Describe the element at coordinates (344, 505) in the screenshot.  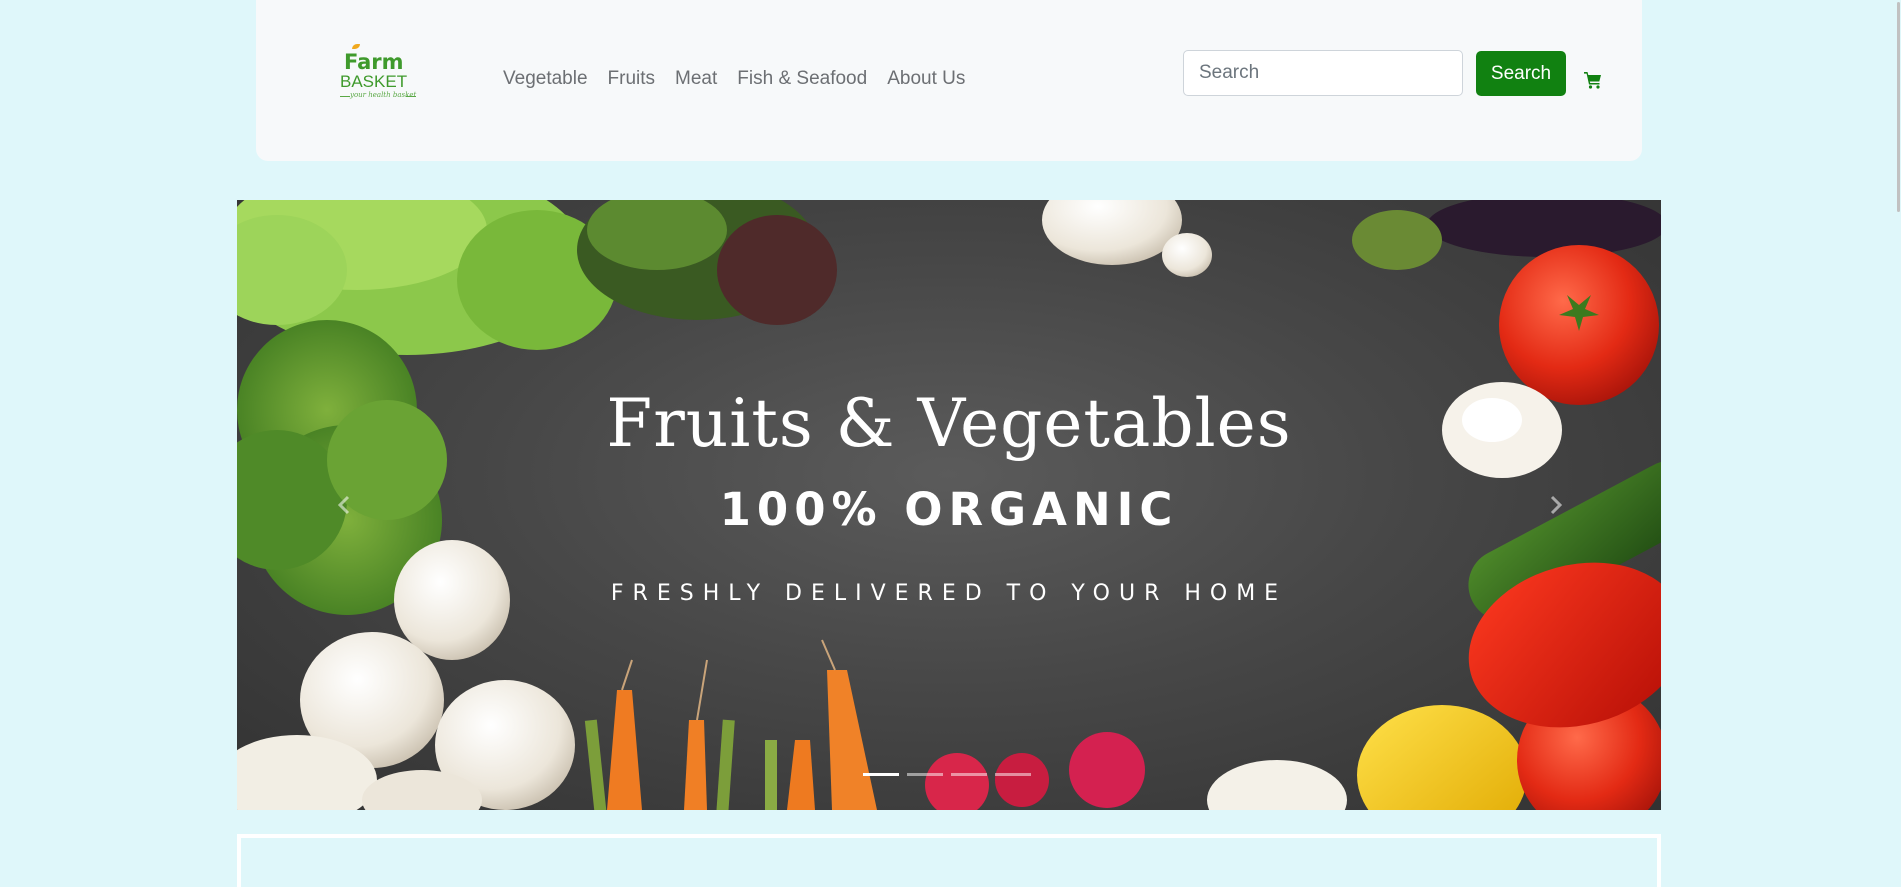
I see `chevron-left-icon` at that location.